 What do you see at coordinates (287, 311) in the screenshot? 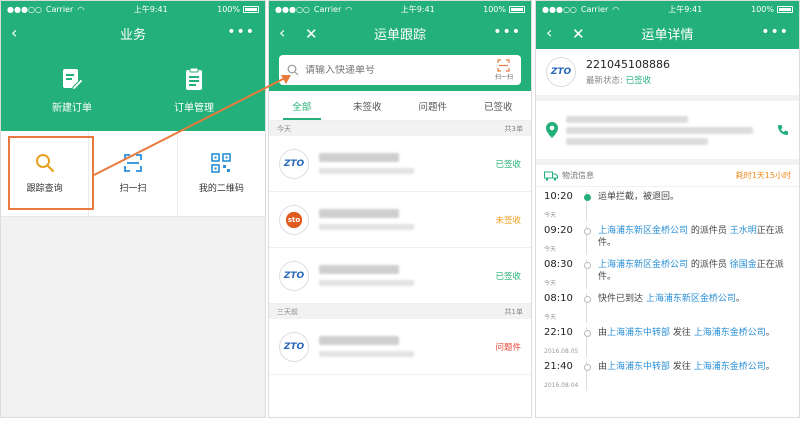
I see `section-label: 三天前` at bounding box center [287, 311].